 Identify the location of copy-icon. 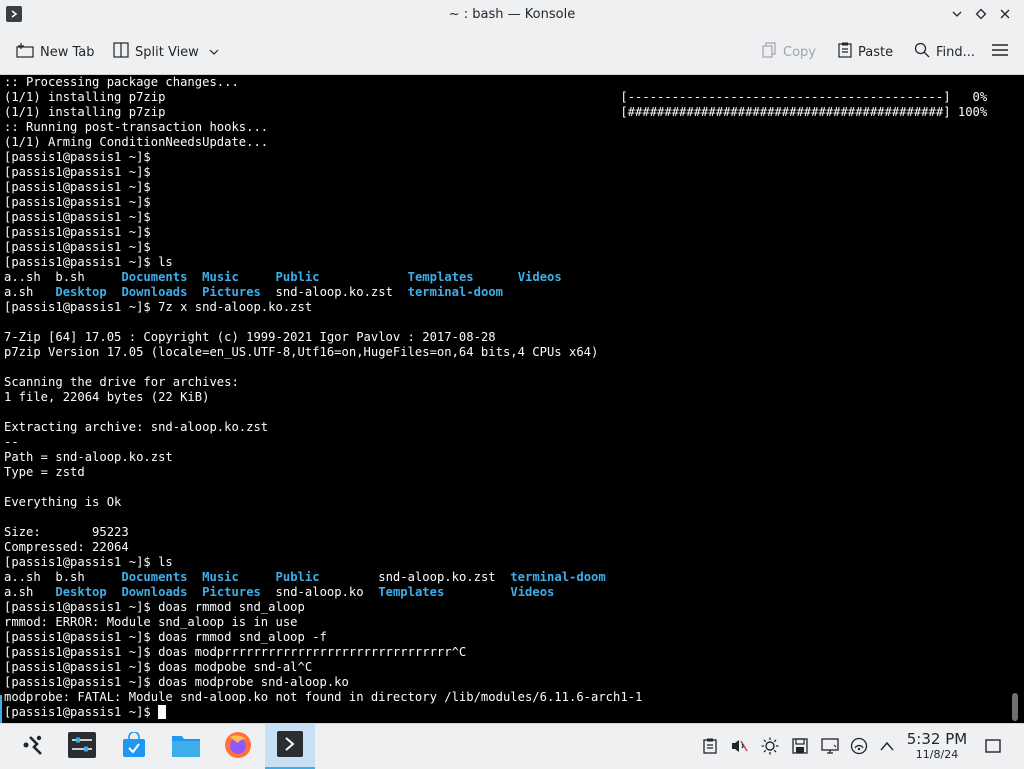
(769, 52).